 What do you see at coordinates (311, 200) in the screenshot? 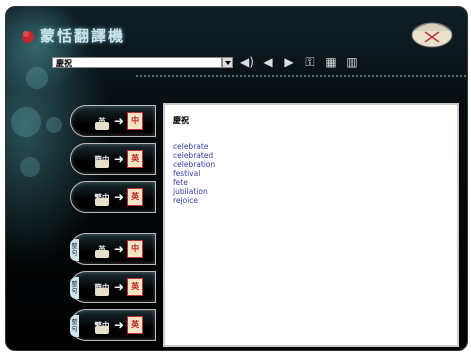
I see `list-item: rejoice` at bounding box center [311, 200].